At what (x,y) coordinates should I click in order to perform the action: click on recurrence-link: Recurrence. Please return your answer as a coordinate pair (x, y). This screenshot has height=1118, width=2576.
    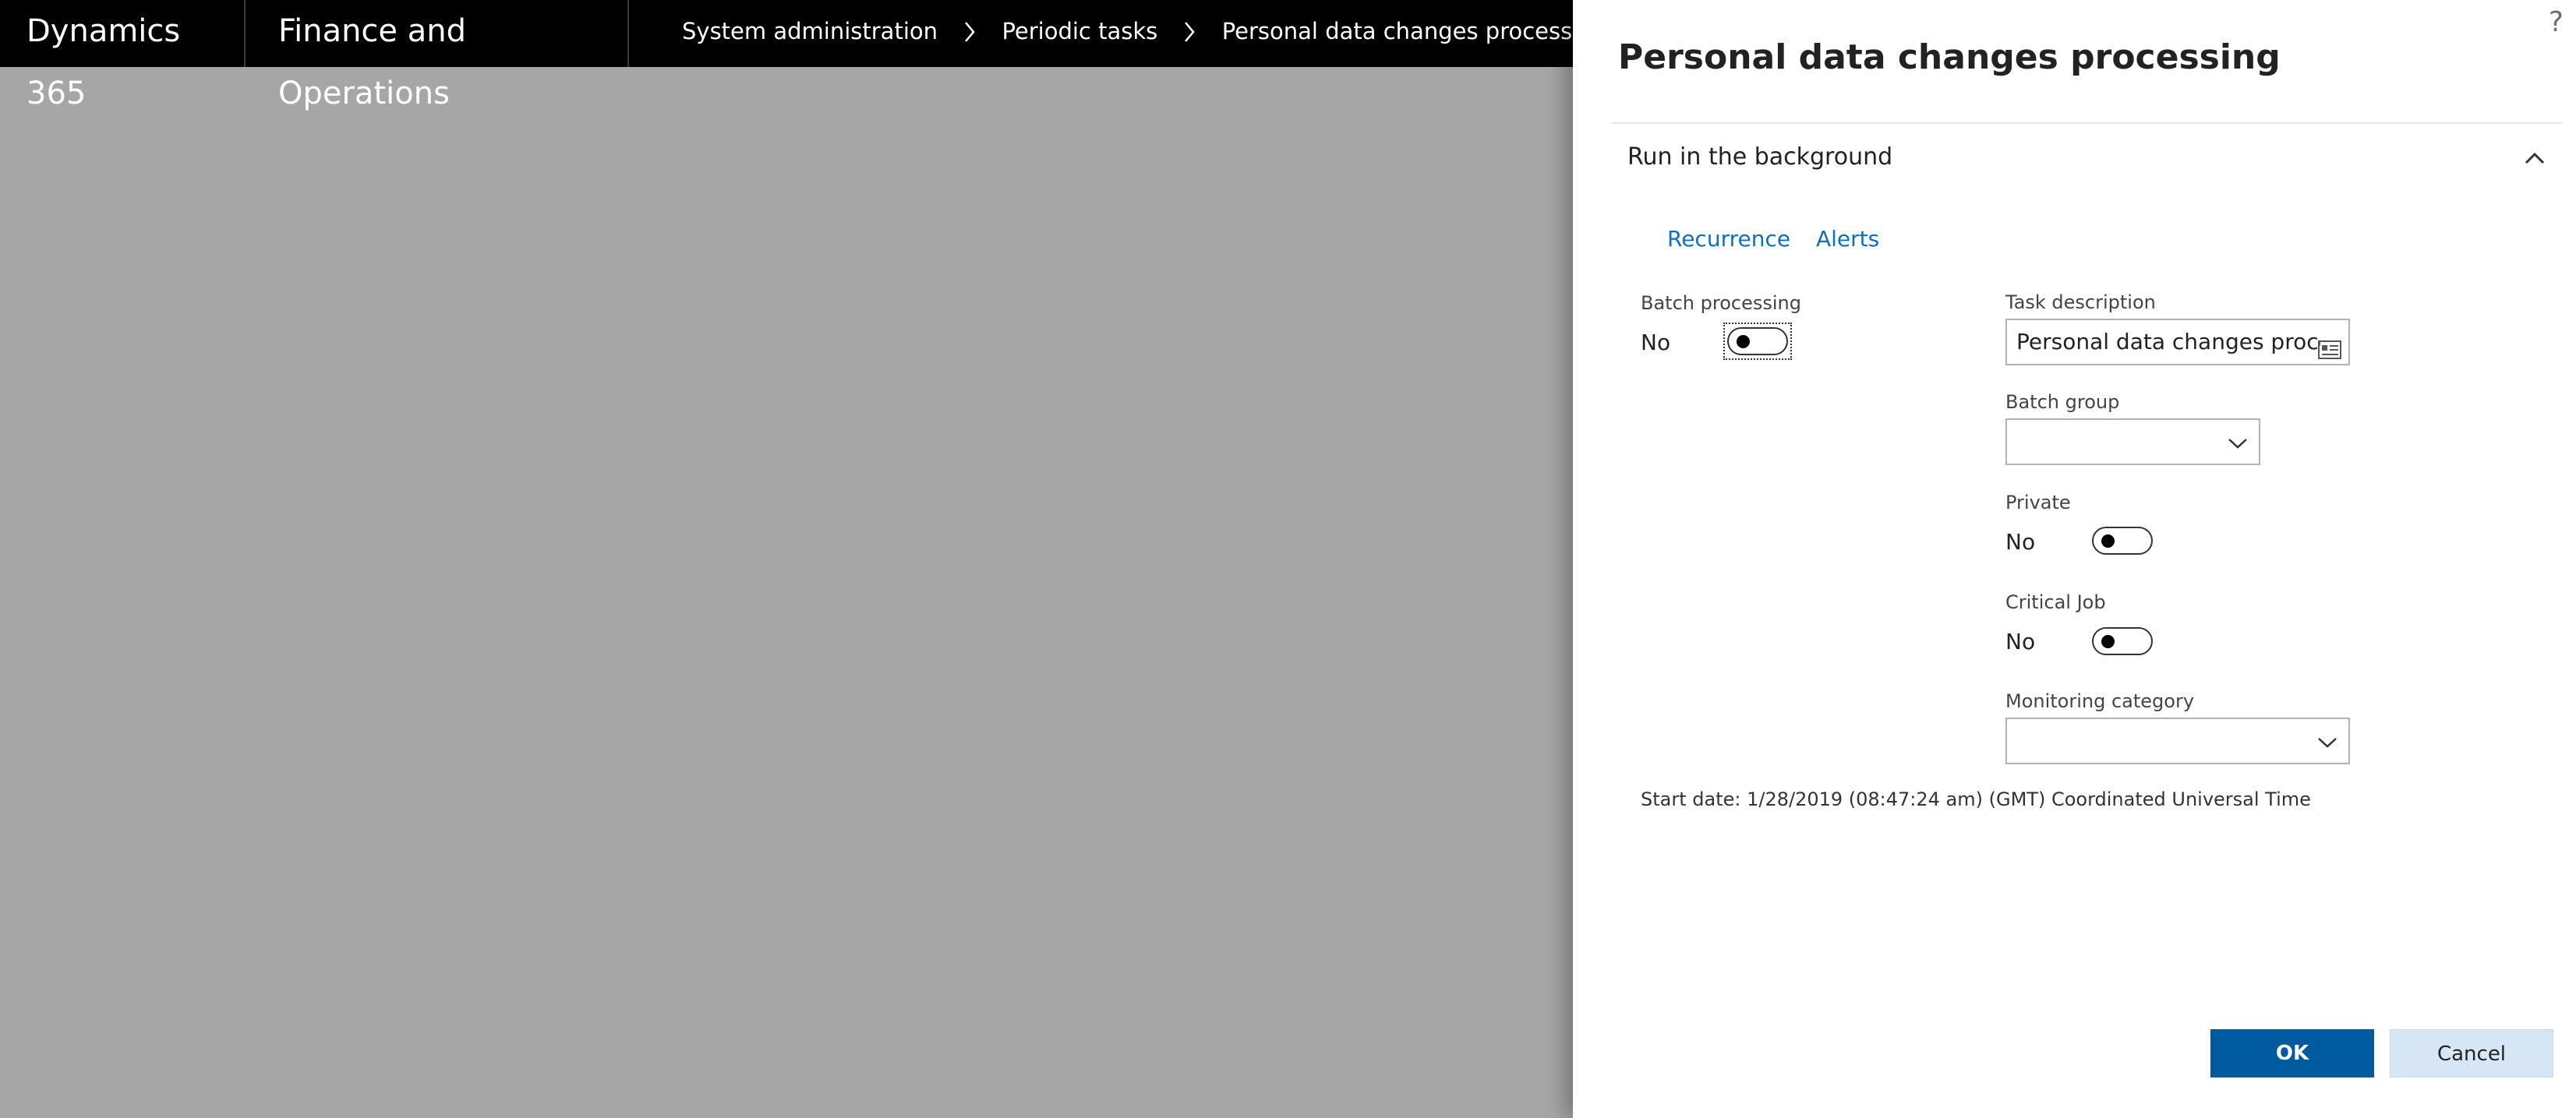
    Looking at the image, I should click on (1728, 239).